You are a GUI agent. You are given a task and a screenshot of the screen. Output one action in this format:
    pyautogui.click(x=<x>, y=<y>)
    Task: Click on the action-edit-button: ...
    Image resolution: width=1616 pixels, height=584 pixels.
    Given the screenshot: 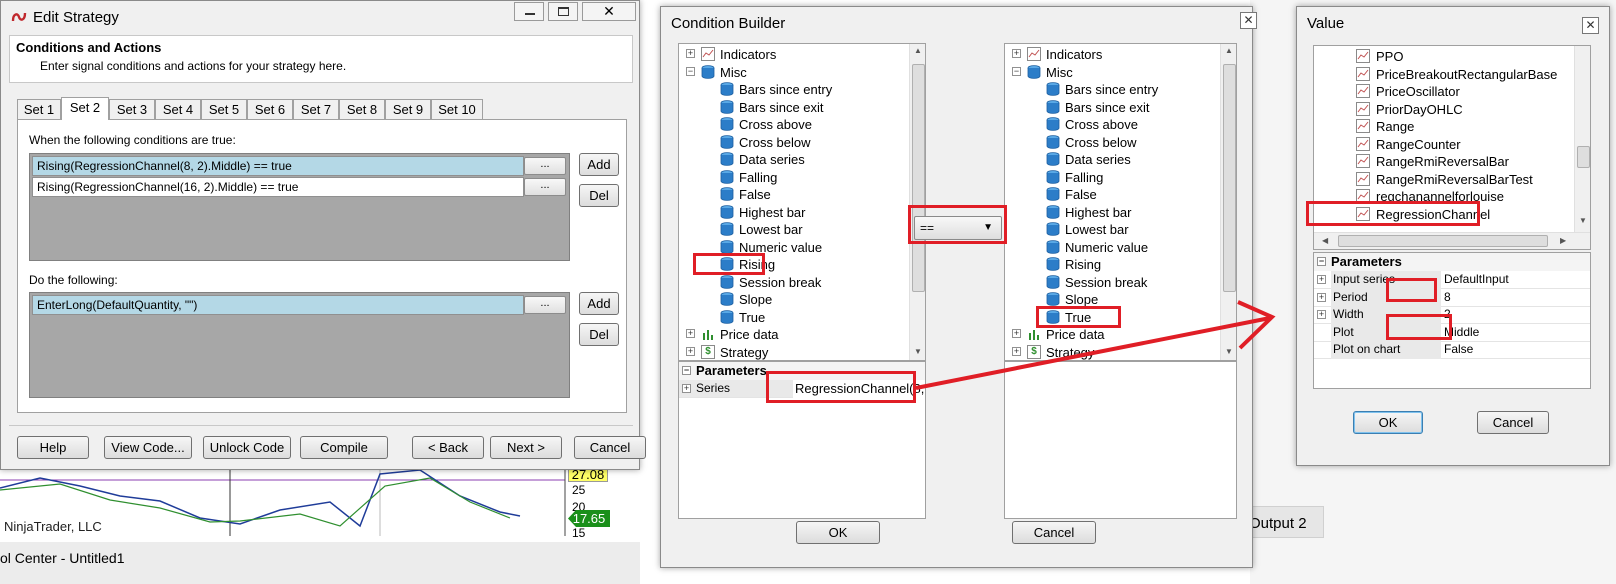 What is the action you would take?
    pyautogui.click(x=545, y=305)
    